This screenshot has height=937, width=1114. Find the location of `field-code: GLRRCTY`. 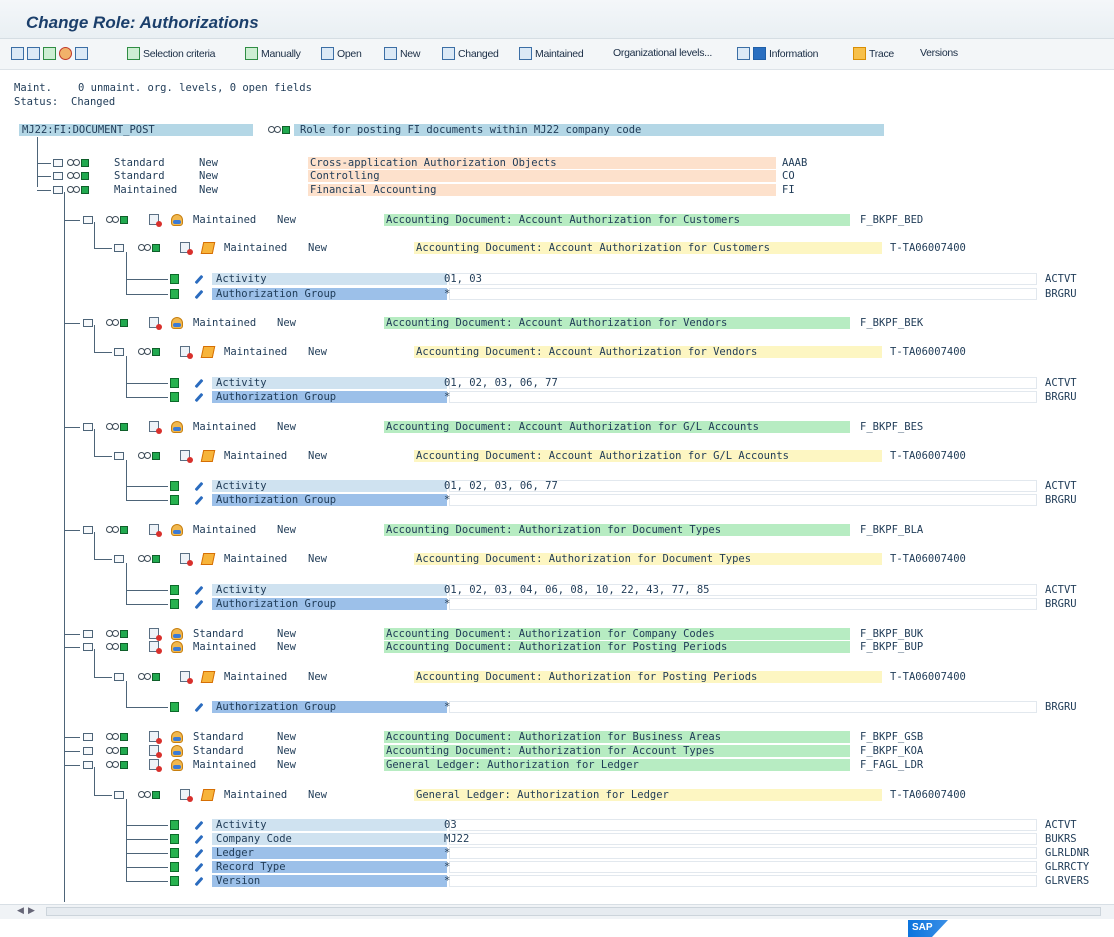

field-code: GLRRCTY is located at coordinates (1067, 867).